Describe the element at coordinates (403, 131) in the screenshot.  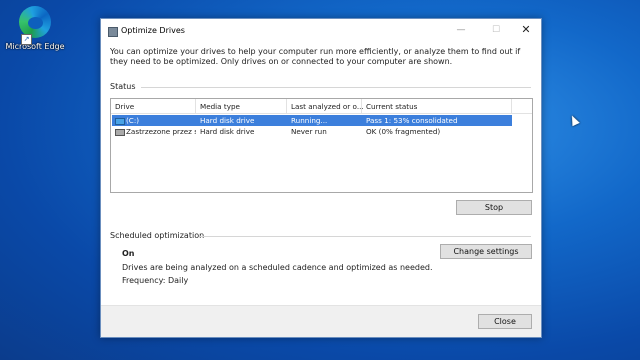
I see `current-status: OK (0% fragmented)` at that location.